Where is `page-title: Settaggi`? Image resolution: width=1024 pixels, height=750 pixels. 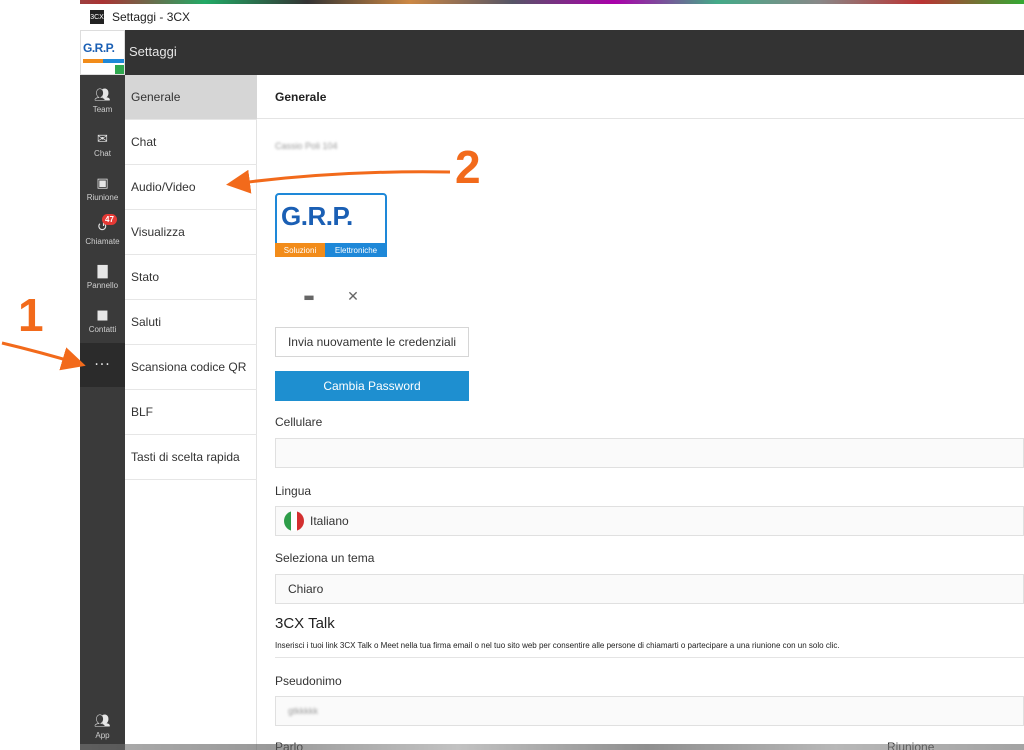 page-title: Settaggi is located at coordinates (153, 51).